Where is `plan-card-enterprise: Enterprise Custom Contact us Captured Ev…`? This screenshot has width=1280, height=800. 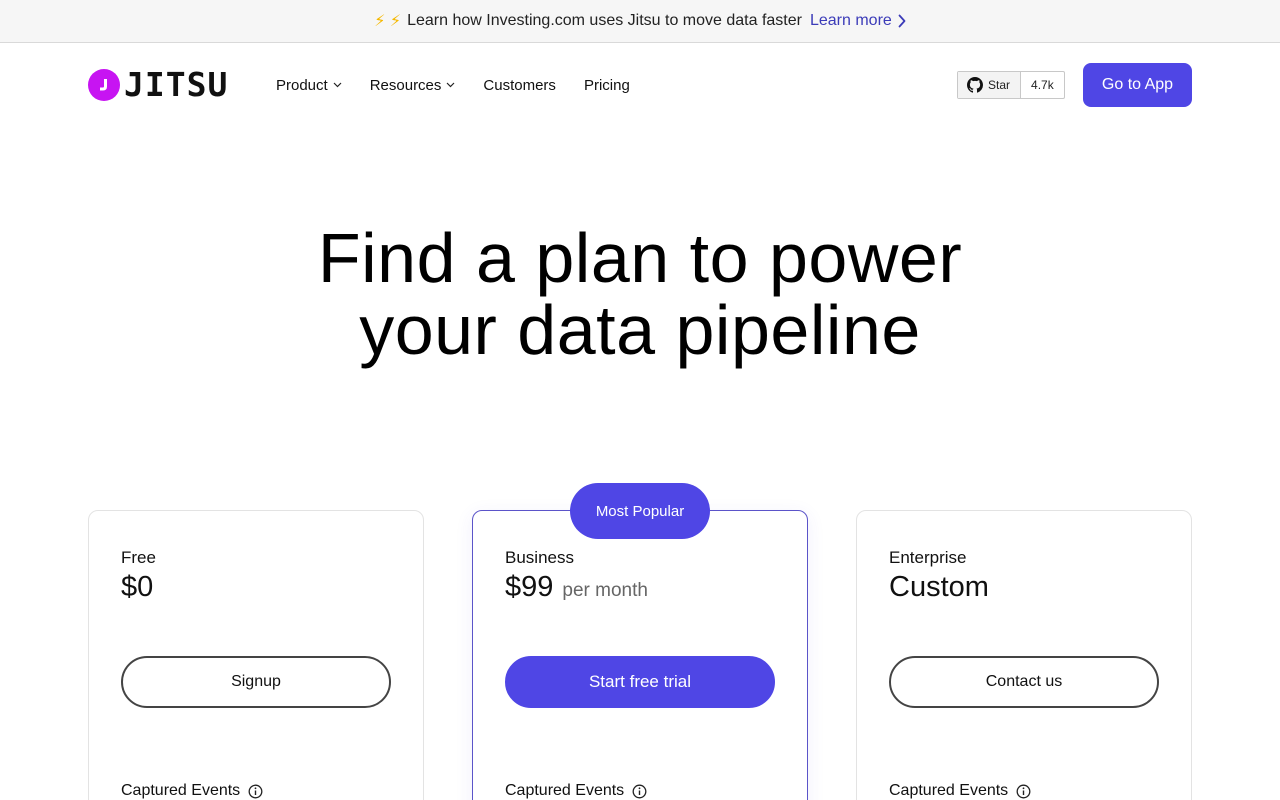
plan-card-enterprise: Enterprise Custom Contact us Captured Ev… is located at coordinates (1024, 655).